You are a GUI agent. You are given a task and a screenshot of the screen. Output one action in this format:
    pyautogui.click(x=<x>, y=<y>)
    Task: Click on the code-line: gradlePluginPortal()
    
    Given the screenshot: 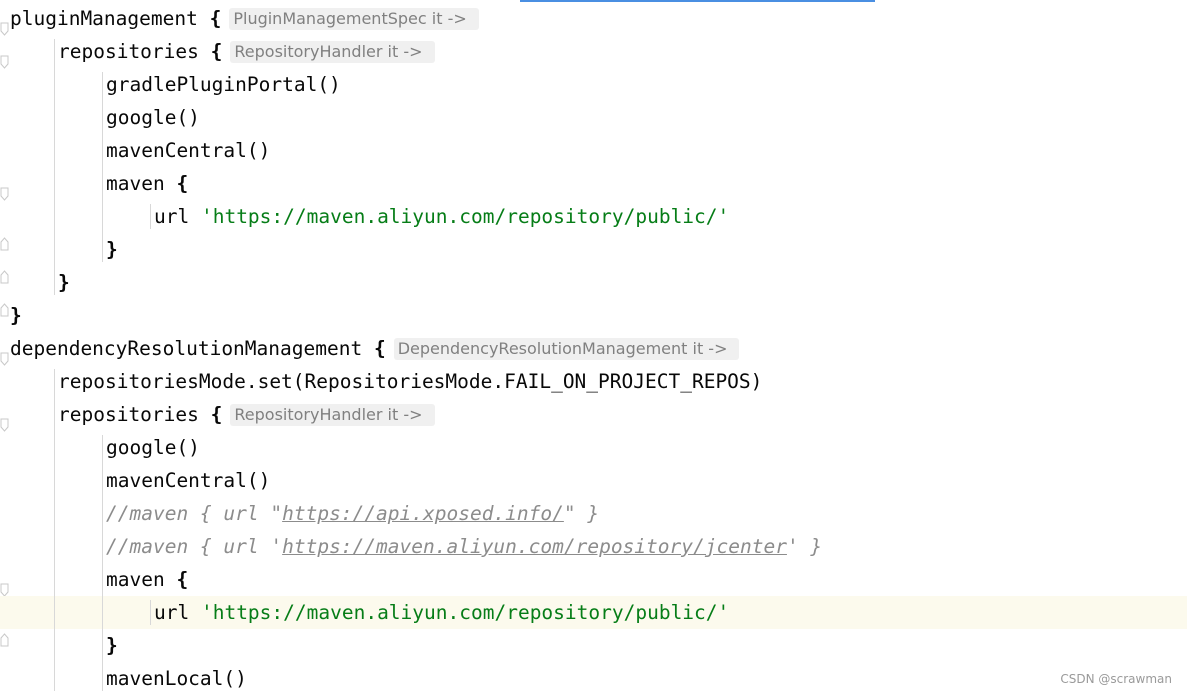 What is the action you would take?
    pyautogui.click(x=593, y=84)
    